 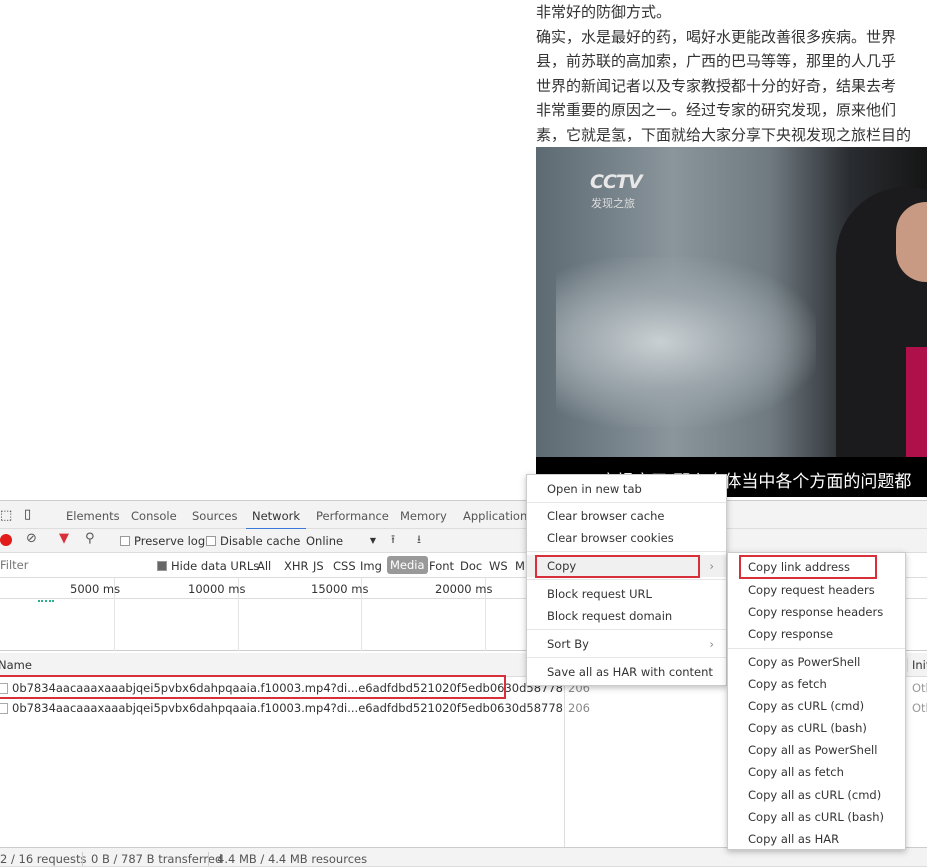 What do you see at coordinates (64, 538) in the screenshot?
I see `filter-icon: ▼` at bounding box center [64, 538].